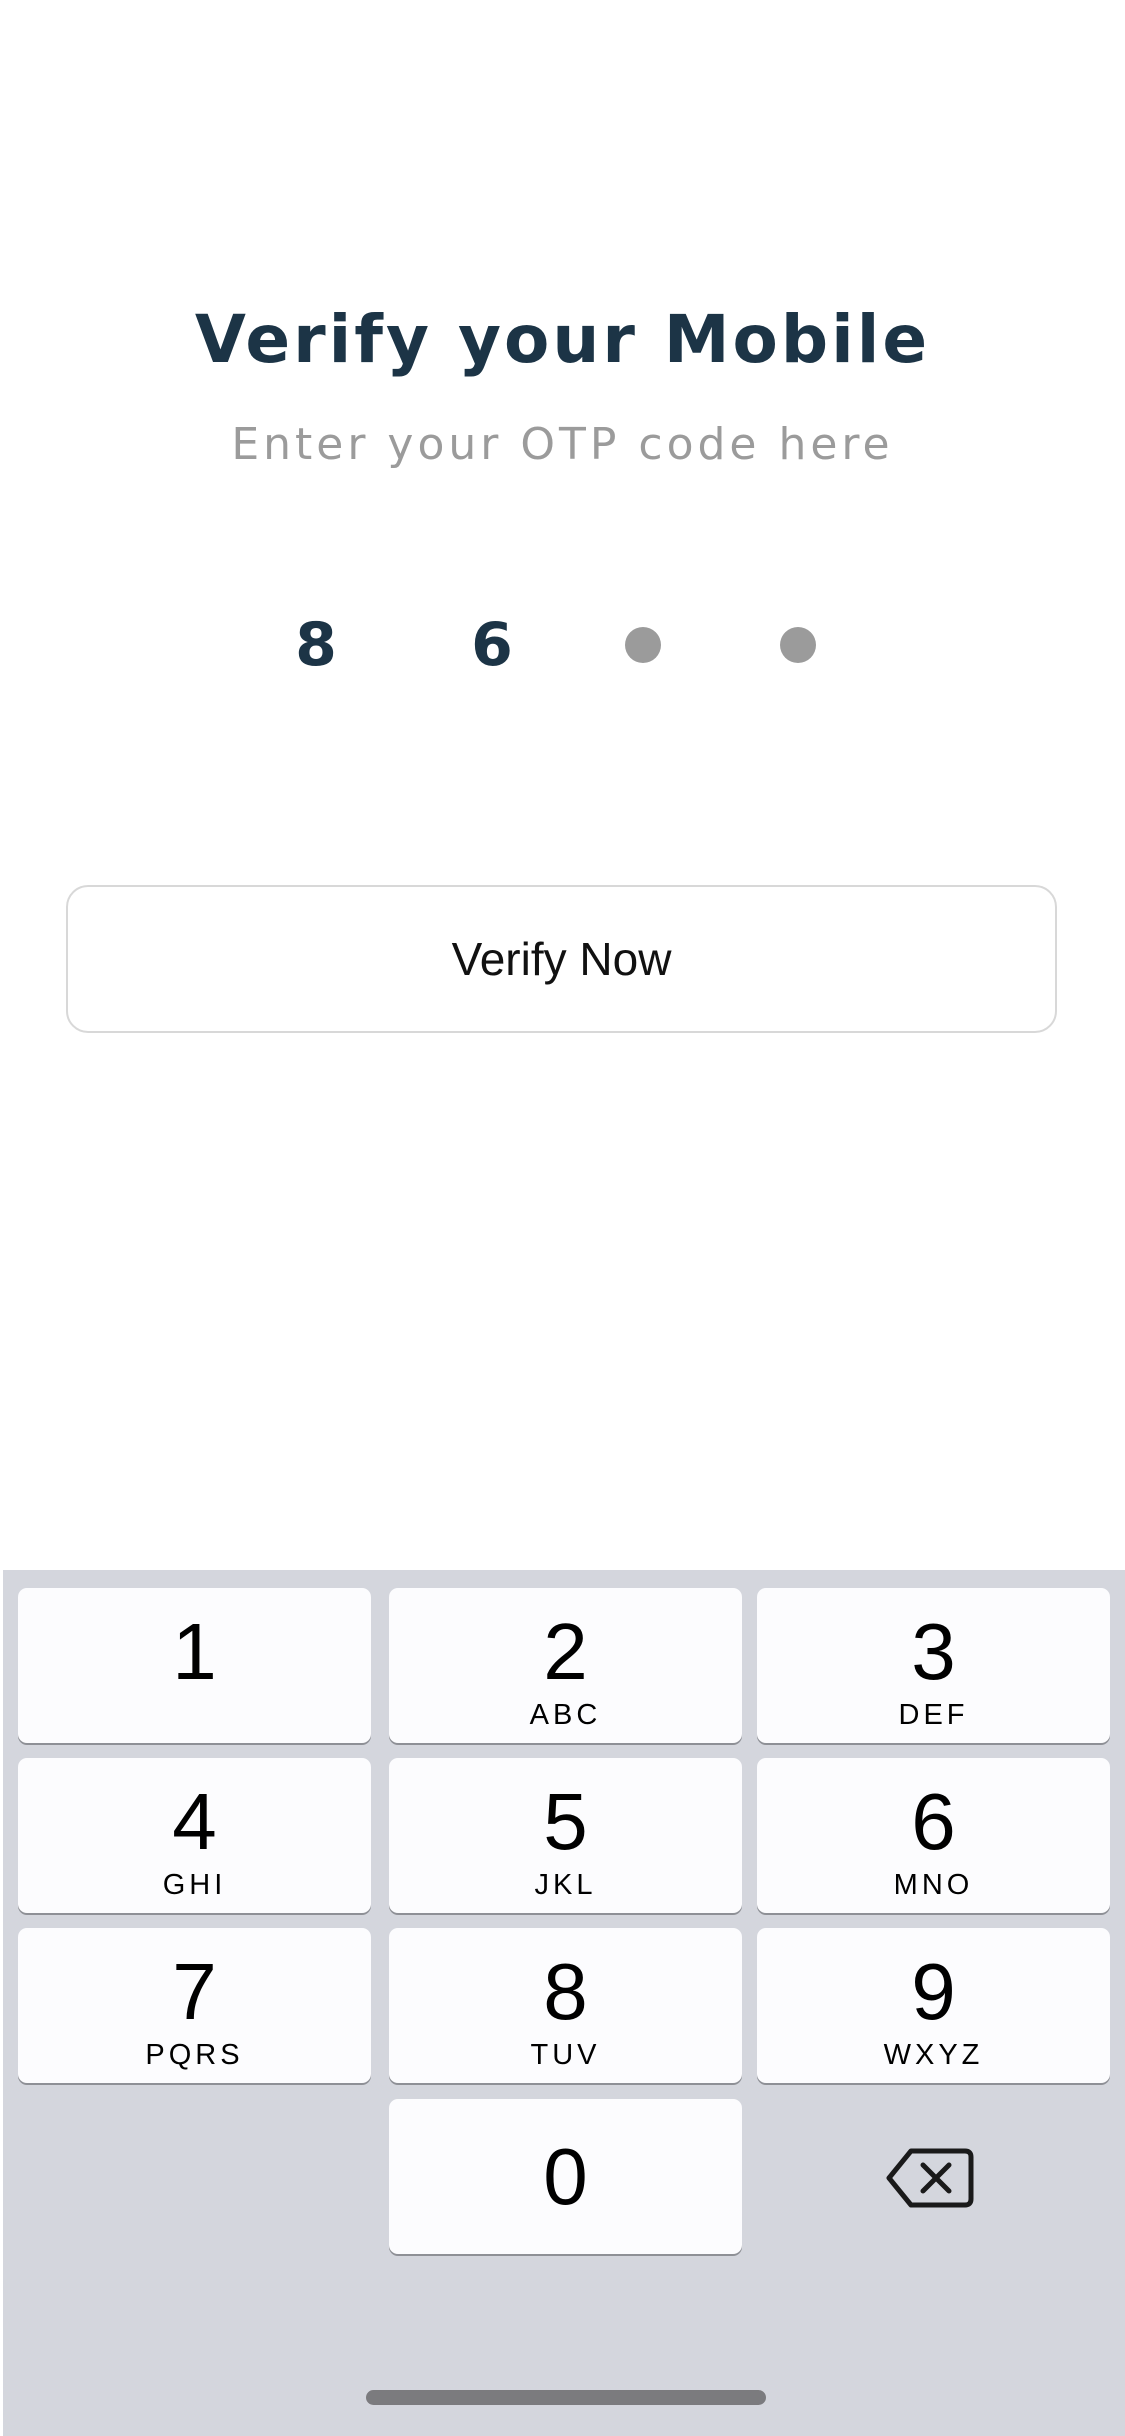  I want to click on otp-input: 8 6, so click(562, 645).